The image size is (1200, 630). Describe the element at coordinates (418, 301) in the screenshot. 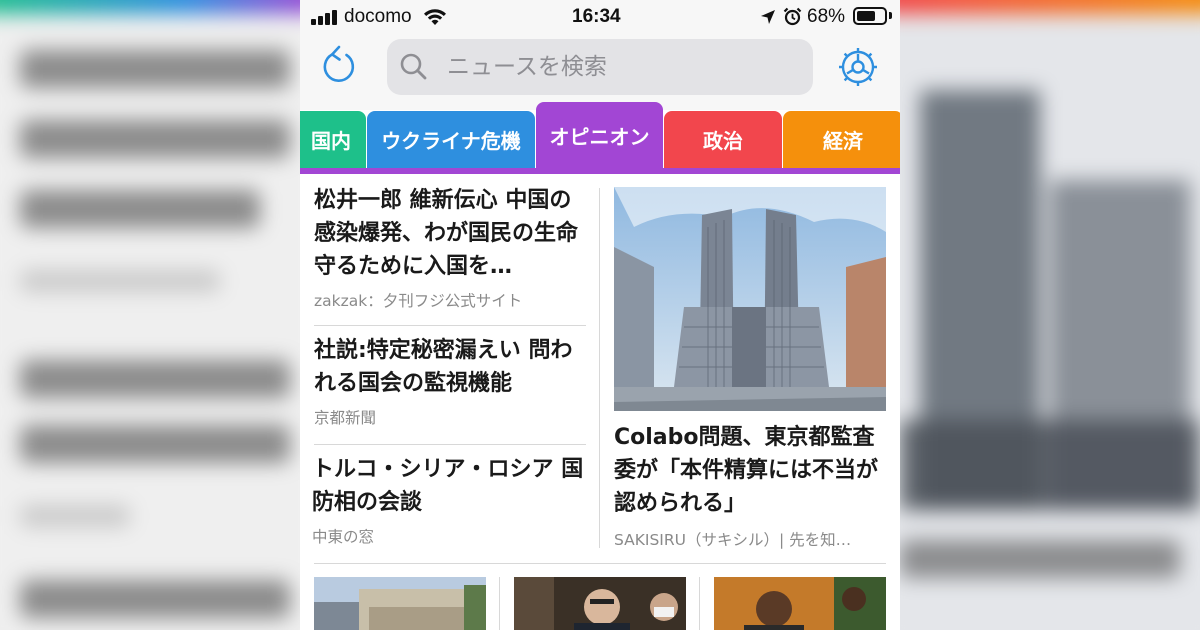

I see `article-source: zakzak：夕刊フジ公式サイト` at that location.